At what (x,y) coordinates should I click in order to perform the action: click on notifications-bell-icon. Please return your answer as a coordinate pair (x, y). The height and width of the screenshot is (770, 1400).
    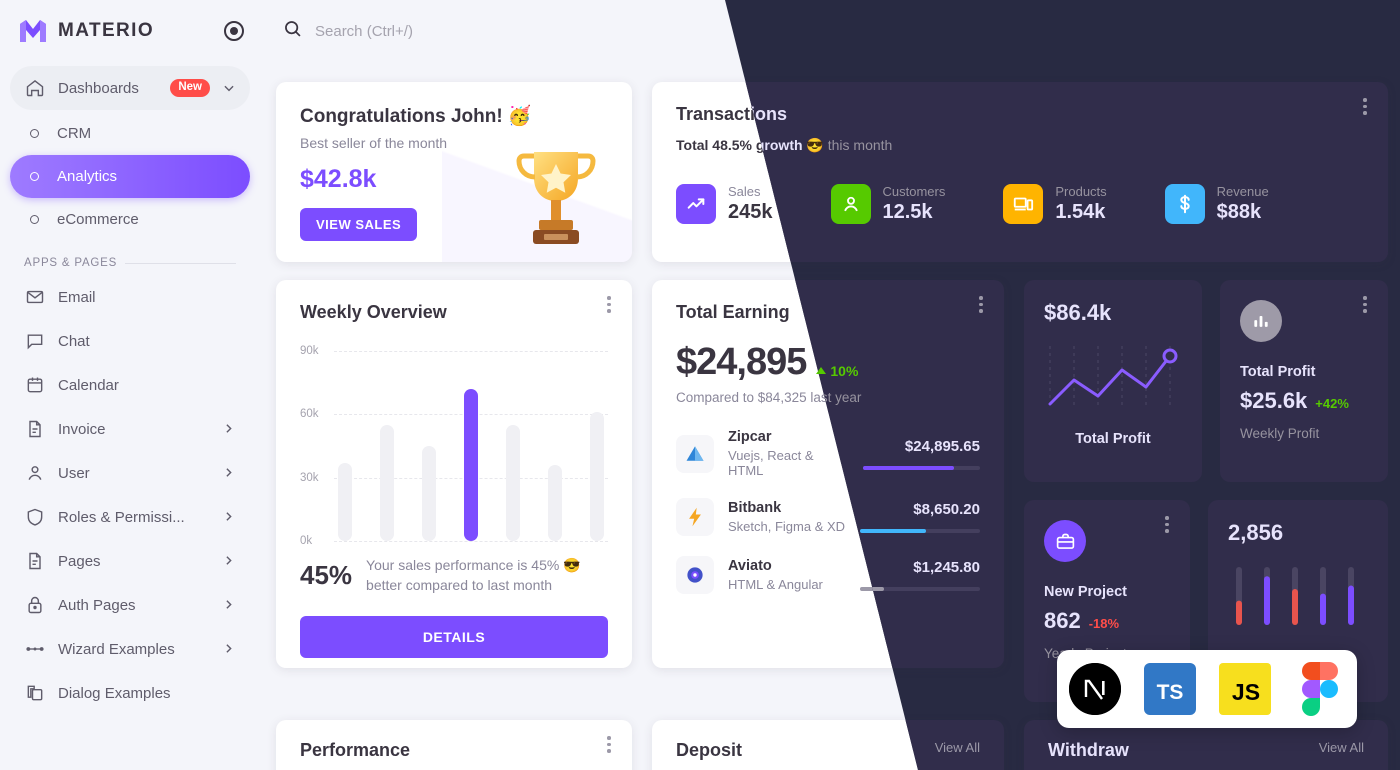
    Looking at the image, I should click on (1308, 30).